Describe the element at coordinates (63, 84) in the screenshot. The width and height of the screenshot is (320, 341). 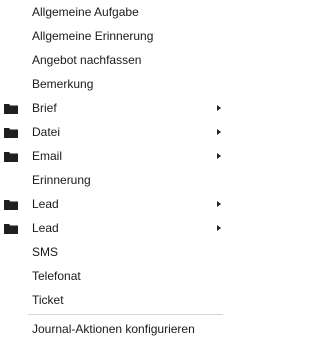
I see `menu-item-label: Bemerkung` at that location.